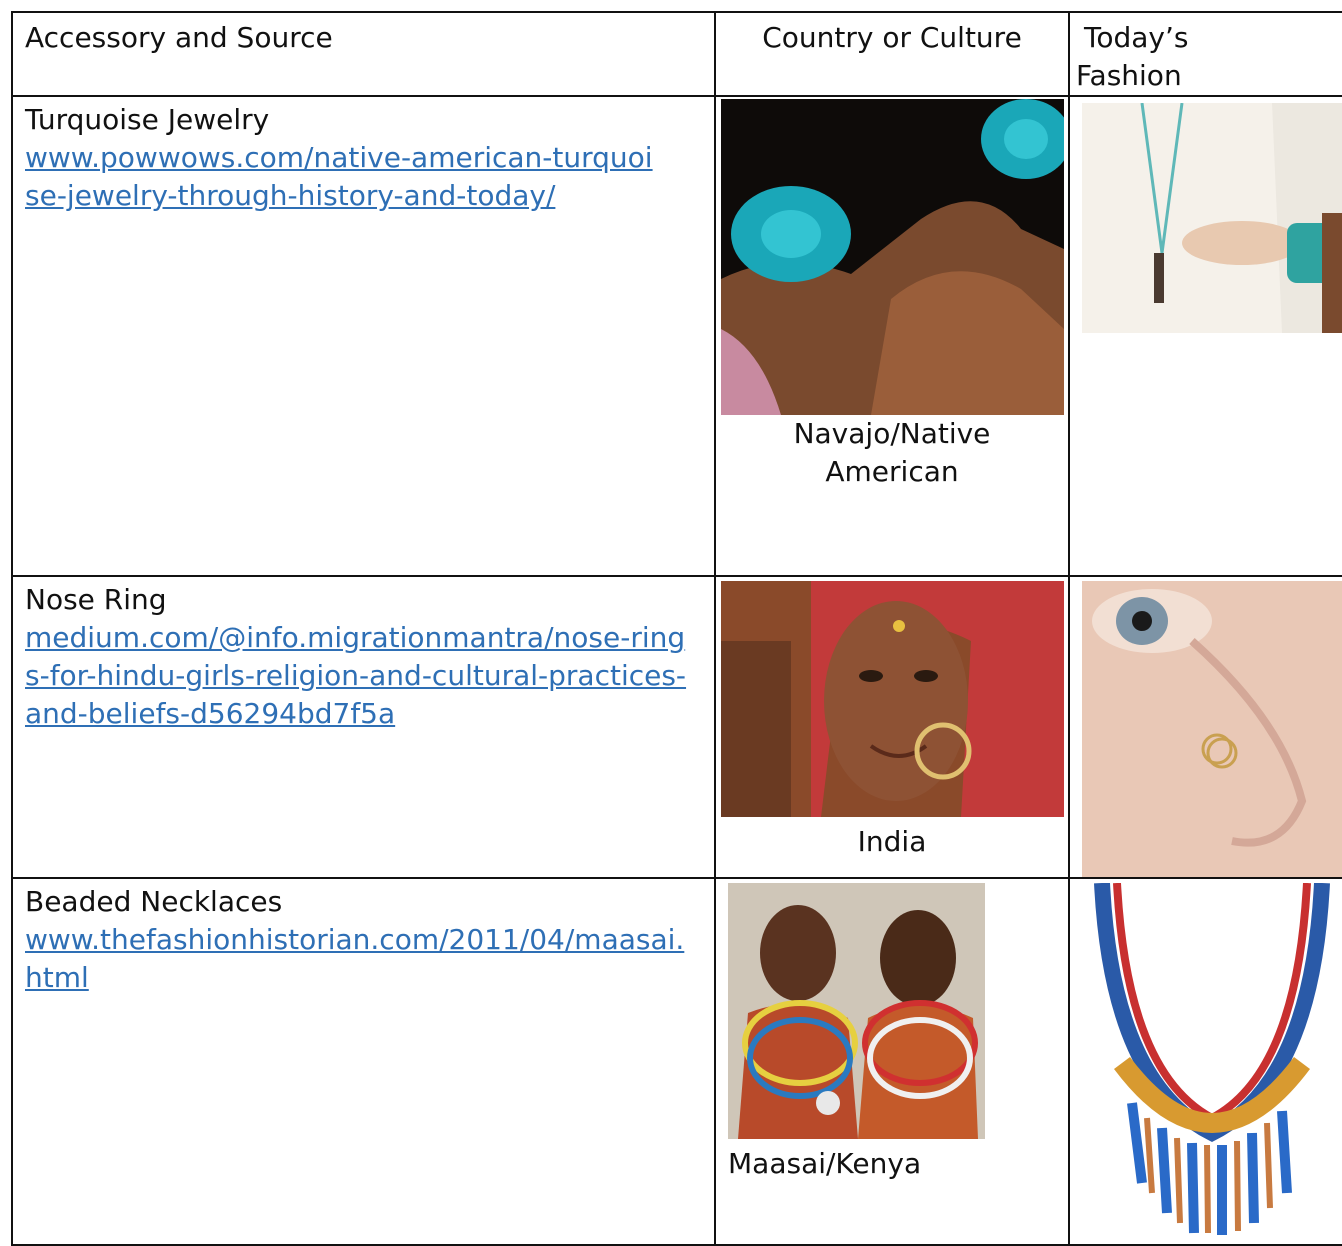  What do you see at coordinates (892, 471) in the screenshot?
I see `culture-caption-line2: American` at bounding box center [892, 471].